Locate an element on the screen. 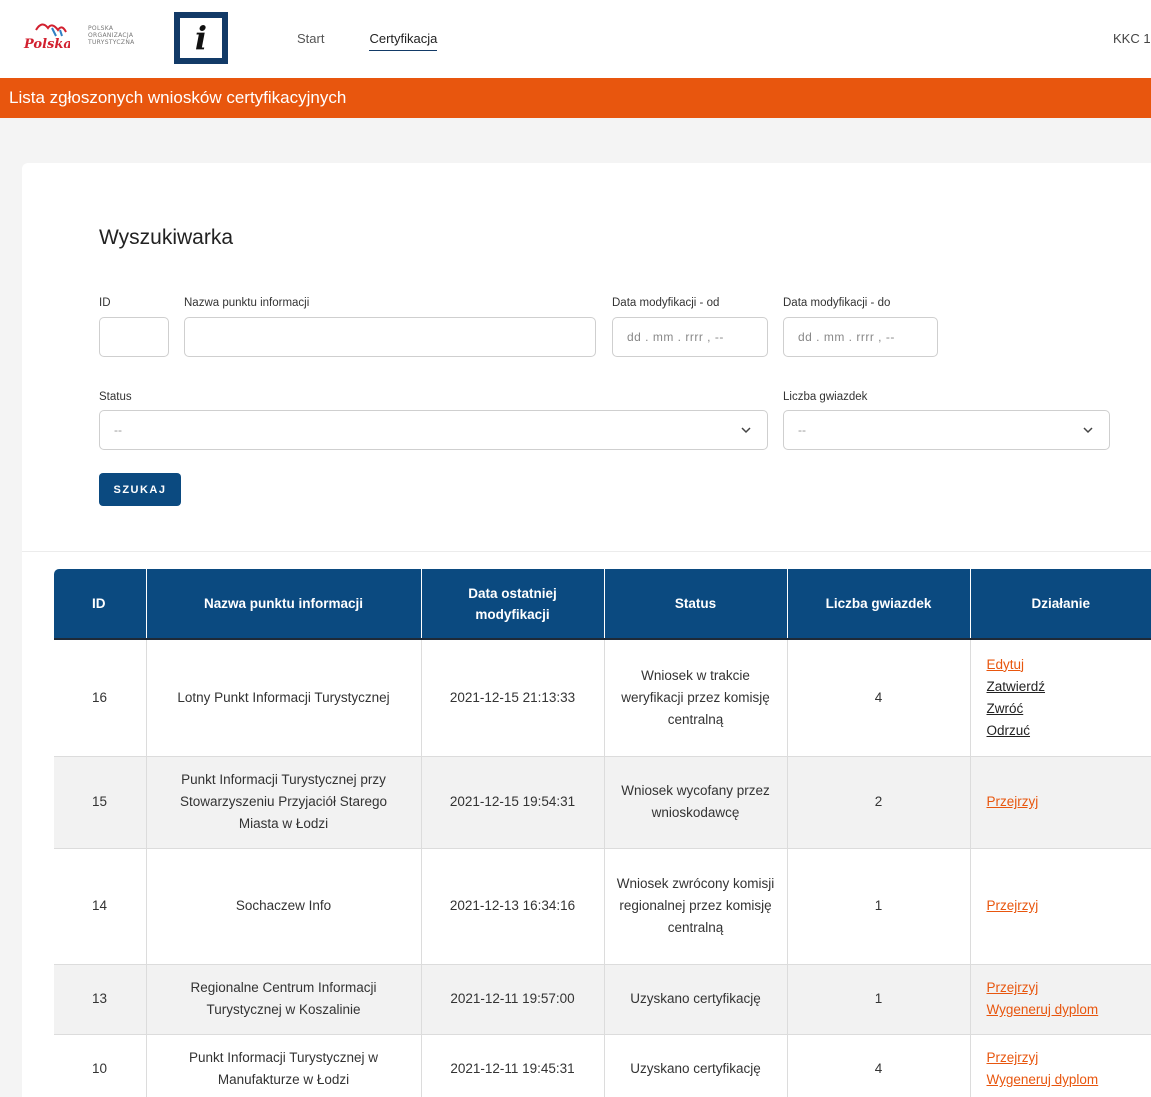 This screenshot has height=1097, width=1151. date-from-label: Data modyfikacji - od is located at coordinates (666, 303).